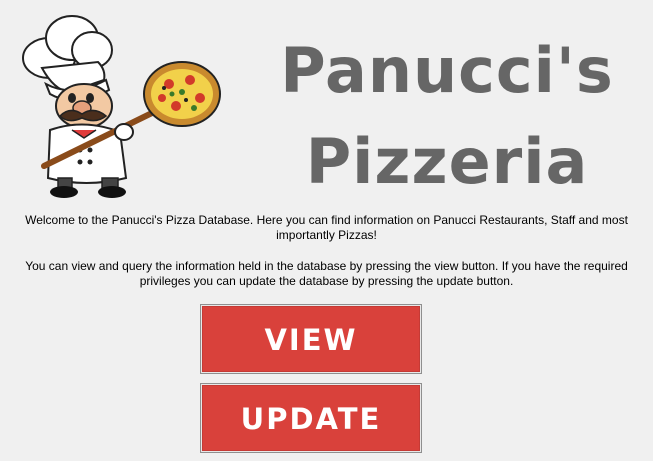 Image resolution: width=653 pixels, height=461 pixels. Describe the element at coordinates (311, 418) in the screenshot. I see `update-button: UPDATE` at that location.